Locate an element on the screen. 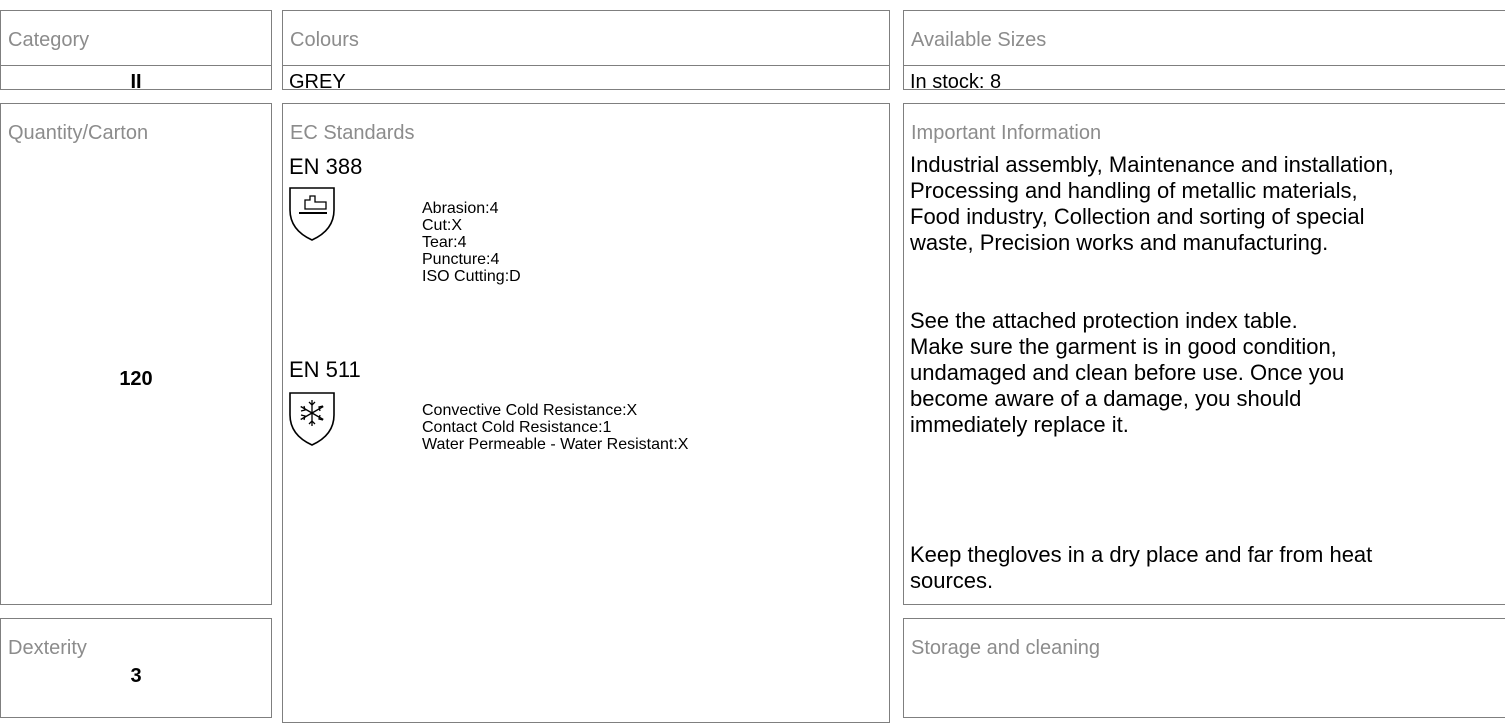  en388-cut: Cut:X is located at coordinates (442, 225).